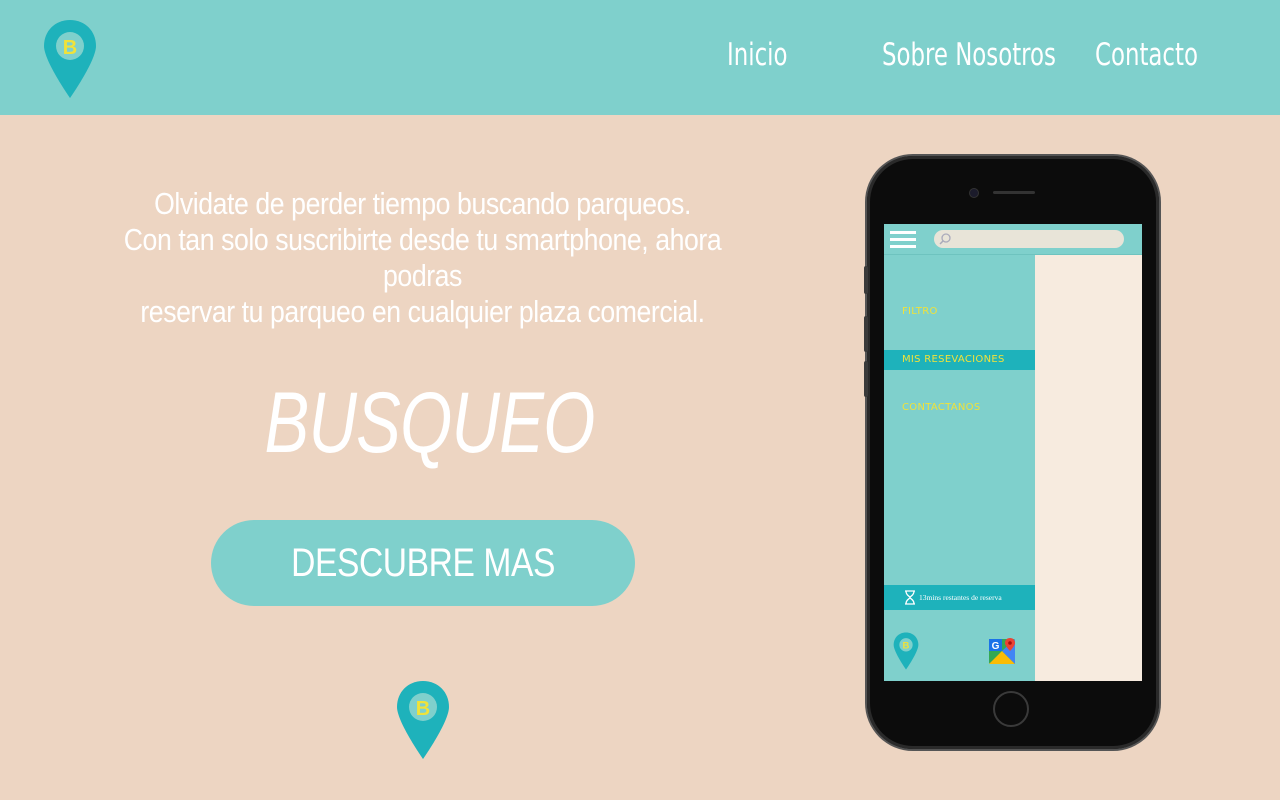  What do you see at coordinates (640, 57) in the screenshot?
I see `header-bar: B Inicio Sobre Nosotros Contacto` at bounding box center [640, 57].